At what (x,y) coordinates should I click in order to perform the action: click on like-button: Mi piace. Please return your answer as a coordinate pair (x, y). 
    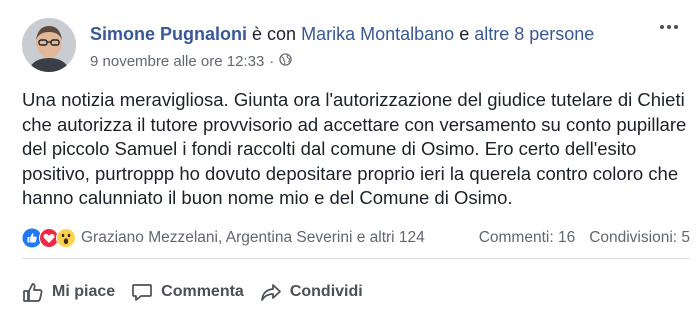
    Looking at the image, I should click on (68, 292).